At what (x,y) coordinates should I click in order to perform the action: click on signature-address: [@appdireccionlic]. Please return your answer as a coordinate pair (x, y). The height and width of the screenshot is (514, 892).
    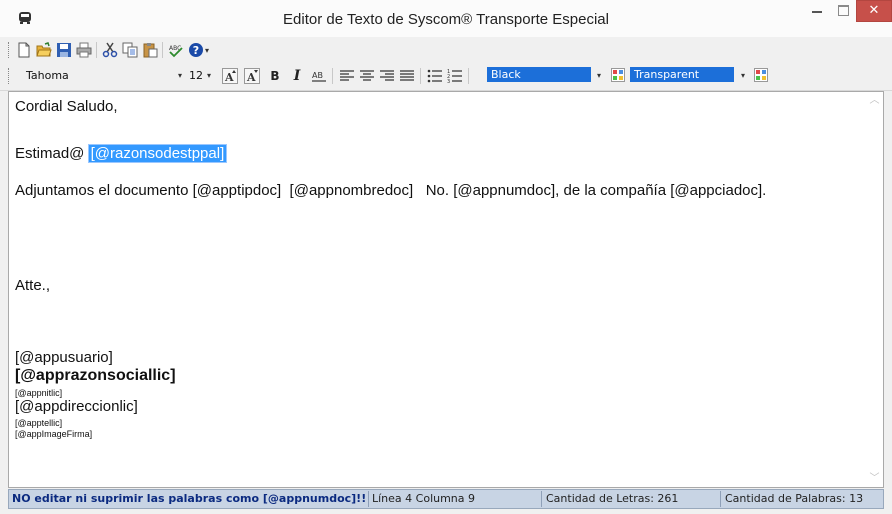
    Looking at the image, I should click on (76, 406).